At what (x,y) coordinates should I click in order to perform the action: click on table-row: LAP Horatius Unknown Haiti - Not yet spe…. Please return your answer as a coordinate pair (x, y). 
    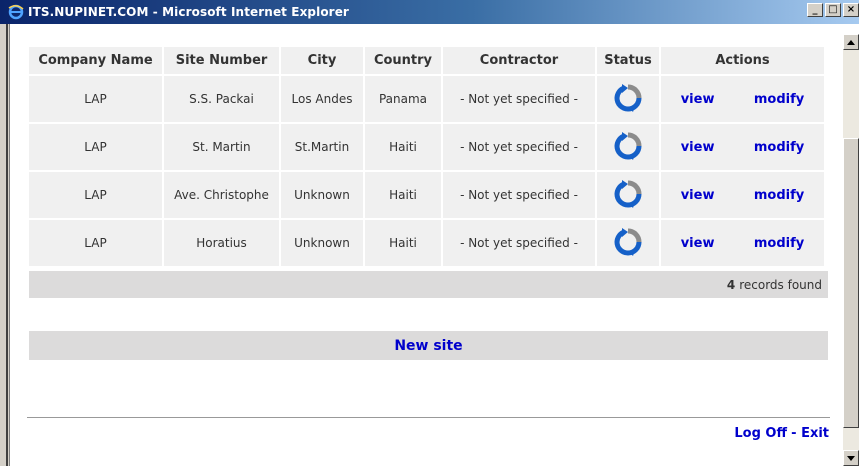
    Looking at the image, I should click on (426, 243).